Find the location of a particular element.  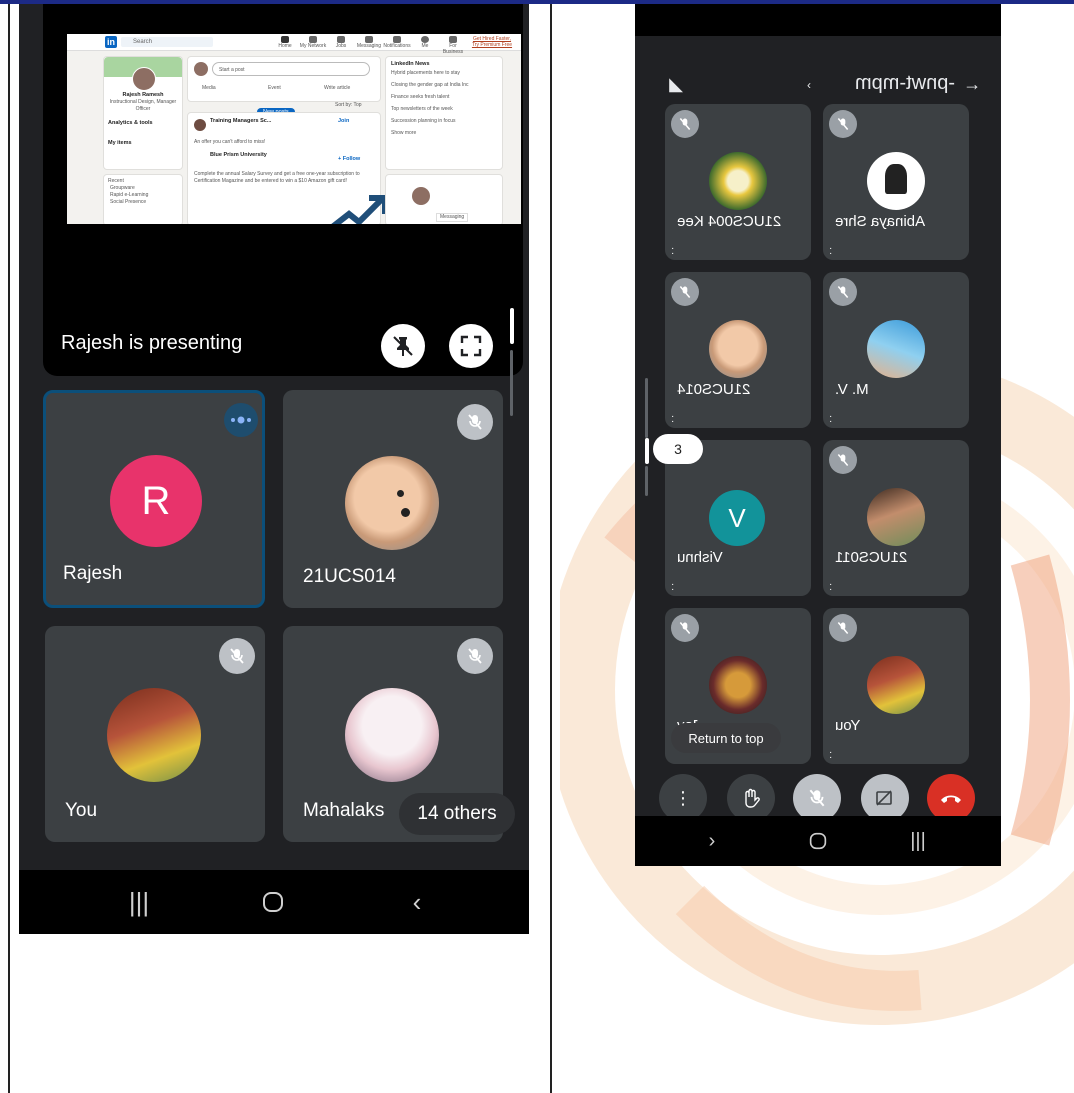

mic-toggle-button is located at coordinates (817, 798).